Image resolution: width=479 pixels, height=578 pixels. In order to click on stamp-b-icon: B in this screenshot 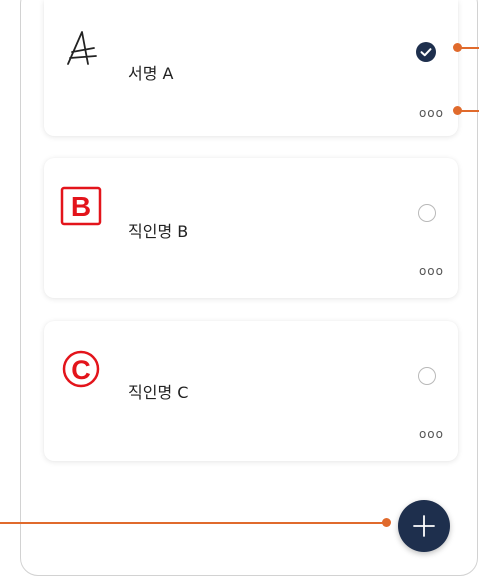, I will do `click(81, 206)`.